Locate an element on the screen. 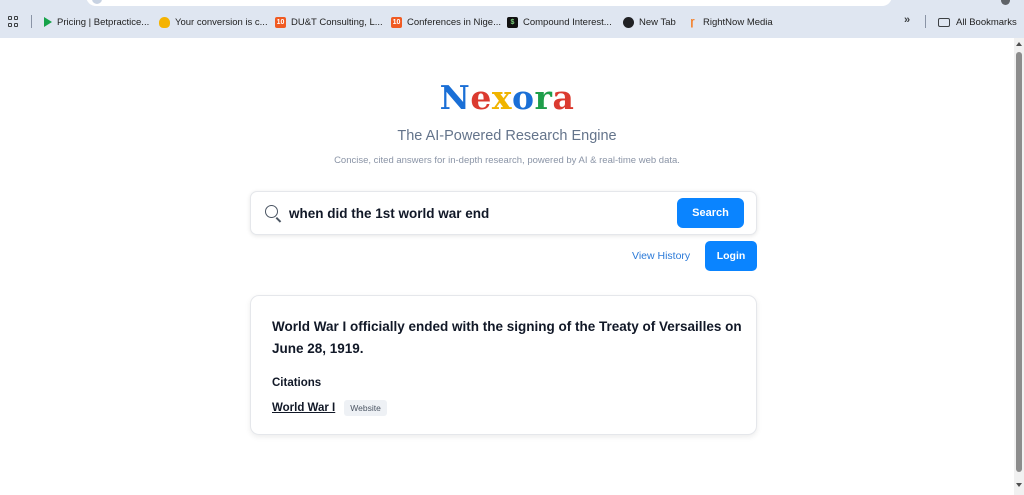 This screenshot has width=1024, height=495. site-info-icon is located at coordinates (97, 2).